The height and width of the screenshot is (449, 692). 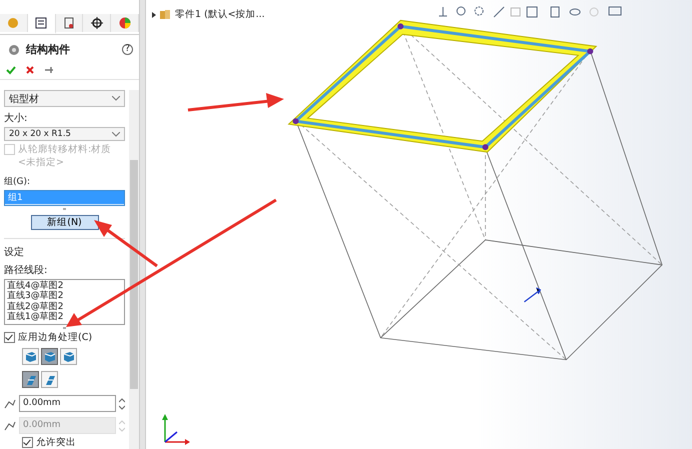 I want to click on expand-icon, so click(x=154, y=15).